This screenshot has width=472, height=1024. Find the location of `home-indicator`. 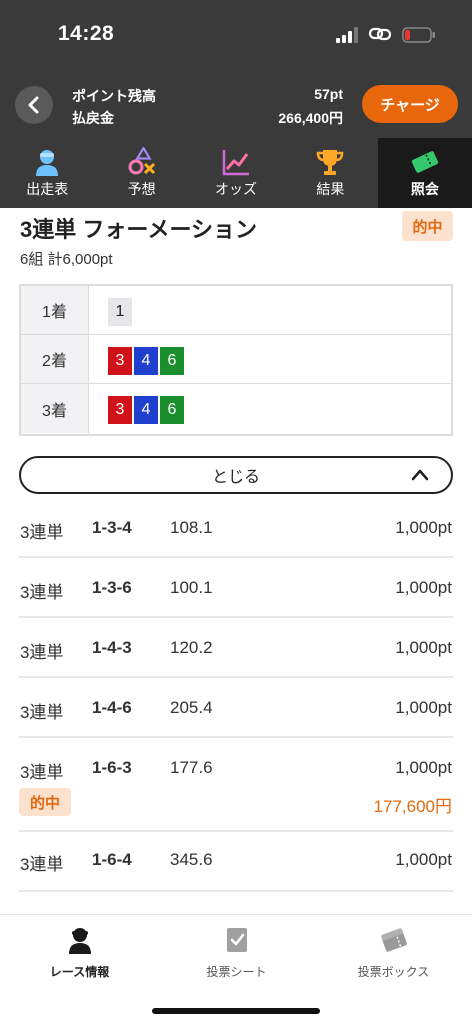

home-indicator is located at coordinates (236, 1011).